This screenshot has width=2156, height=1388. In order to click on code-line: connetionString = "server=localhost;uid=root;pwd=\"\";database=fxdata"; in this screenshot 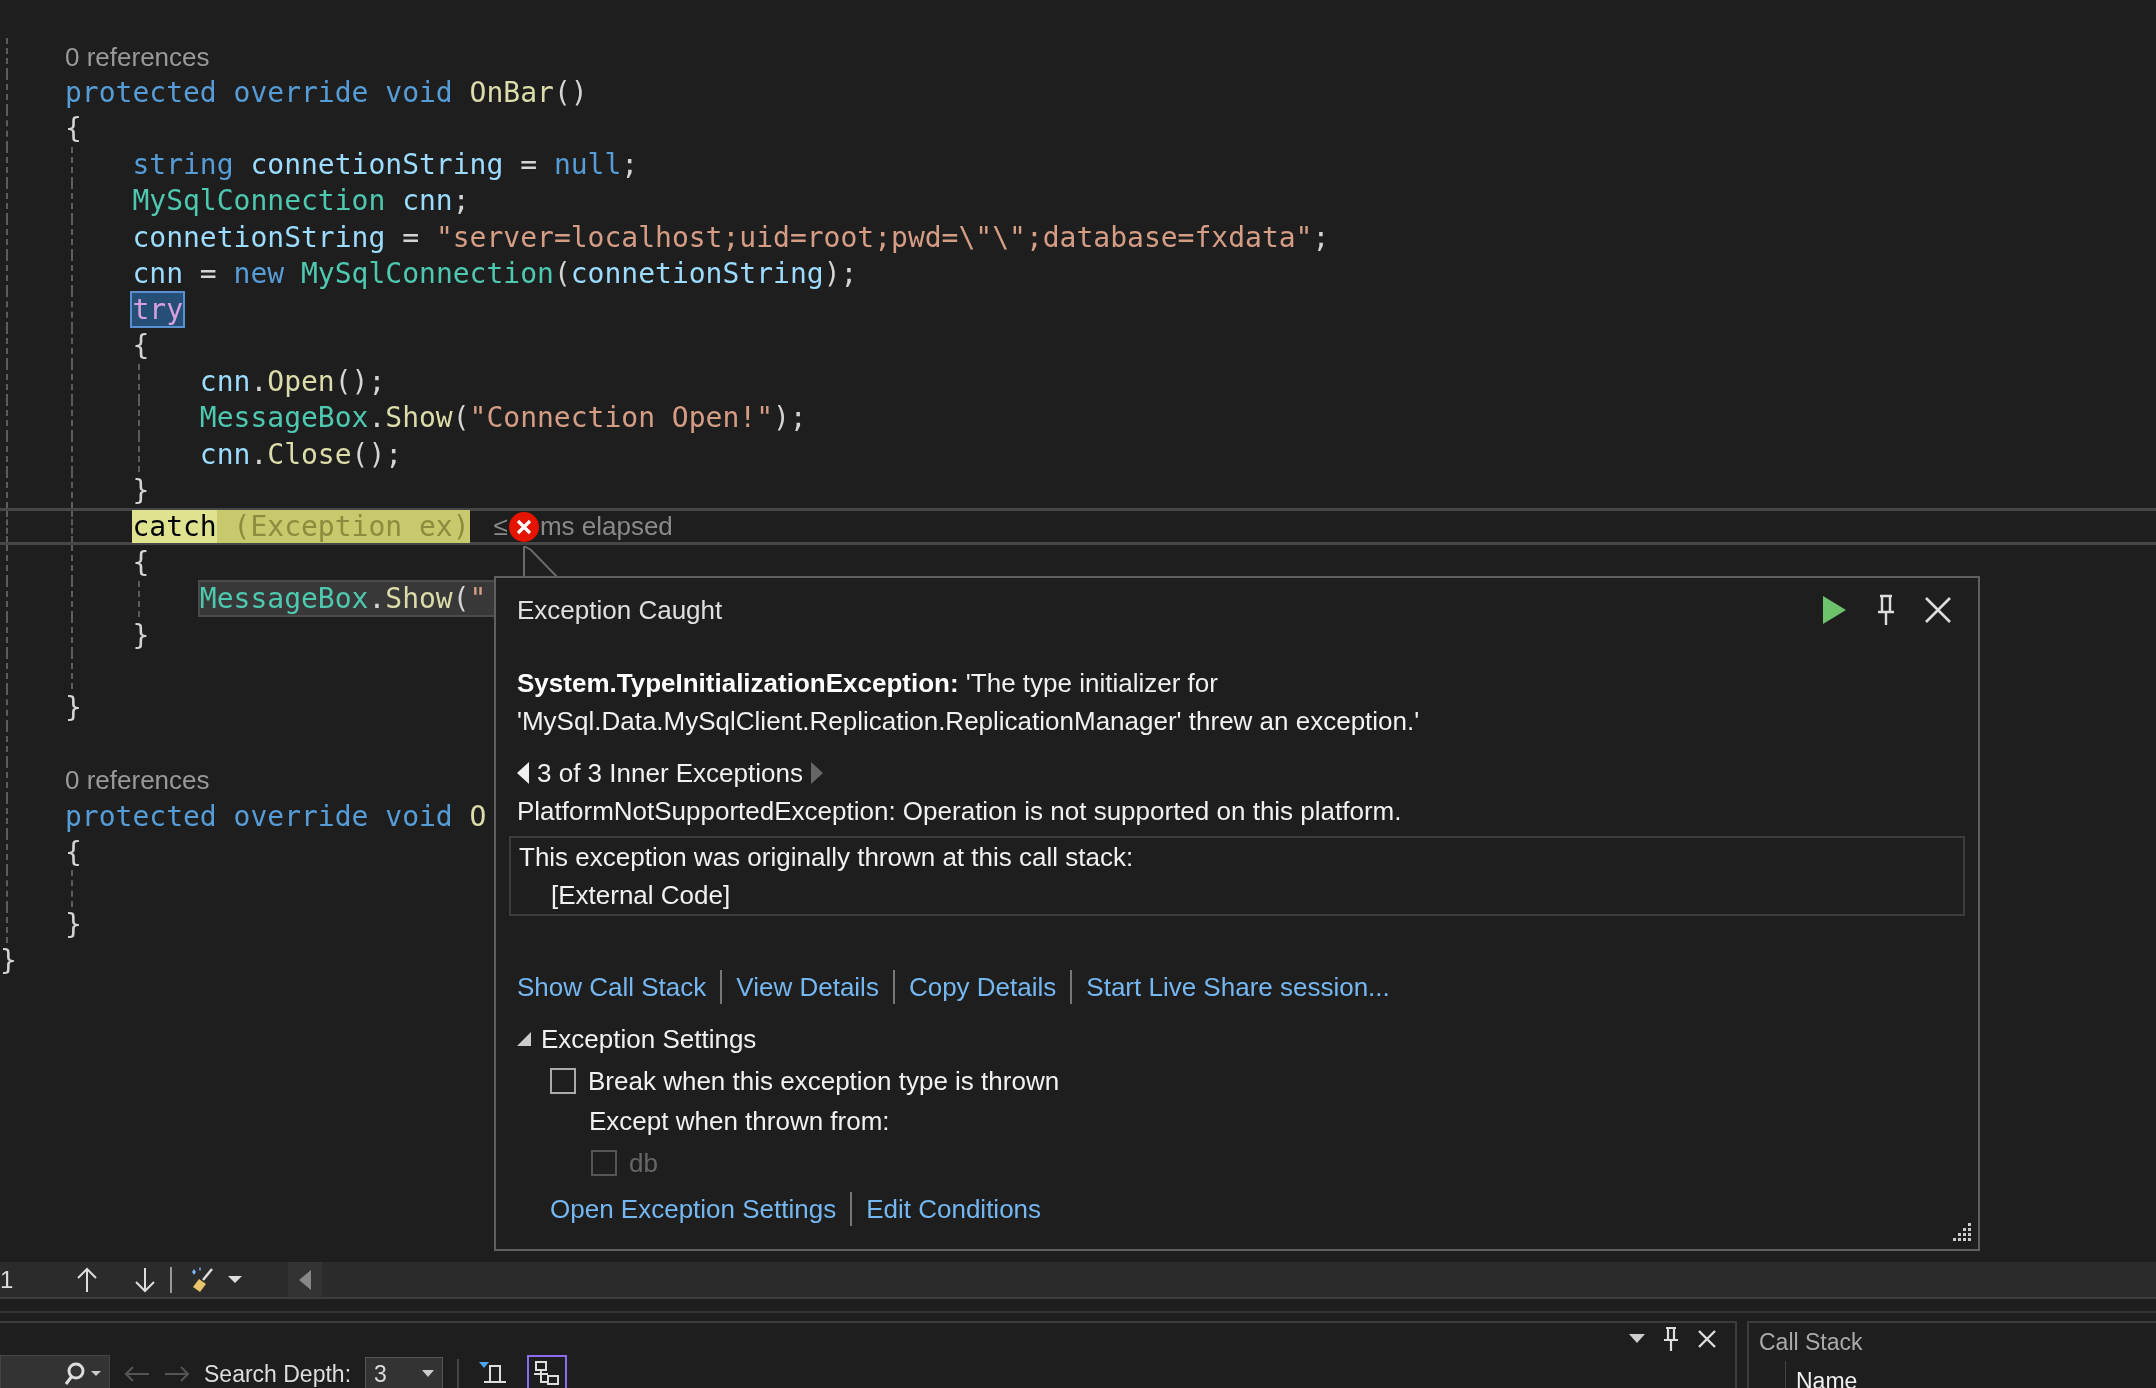, I will do `click(731, 237)`.